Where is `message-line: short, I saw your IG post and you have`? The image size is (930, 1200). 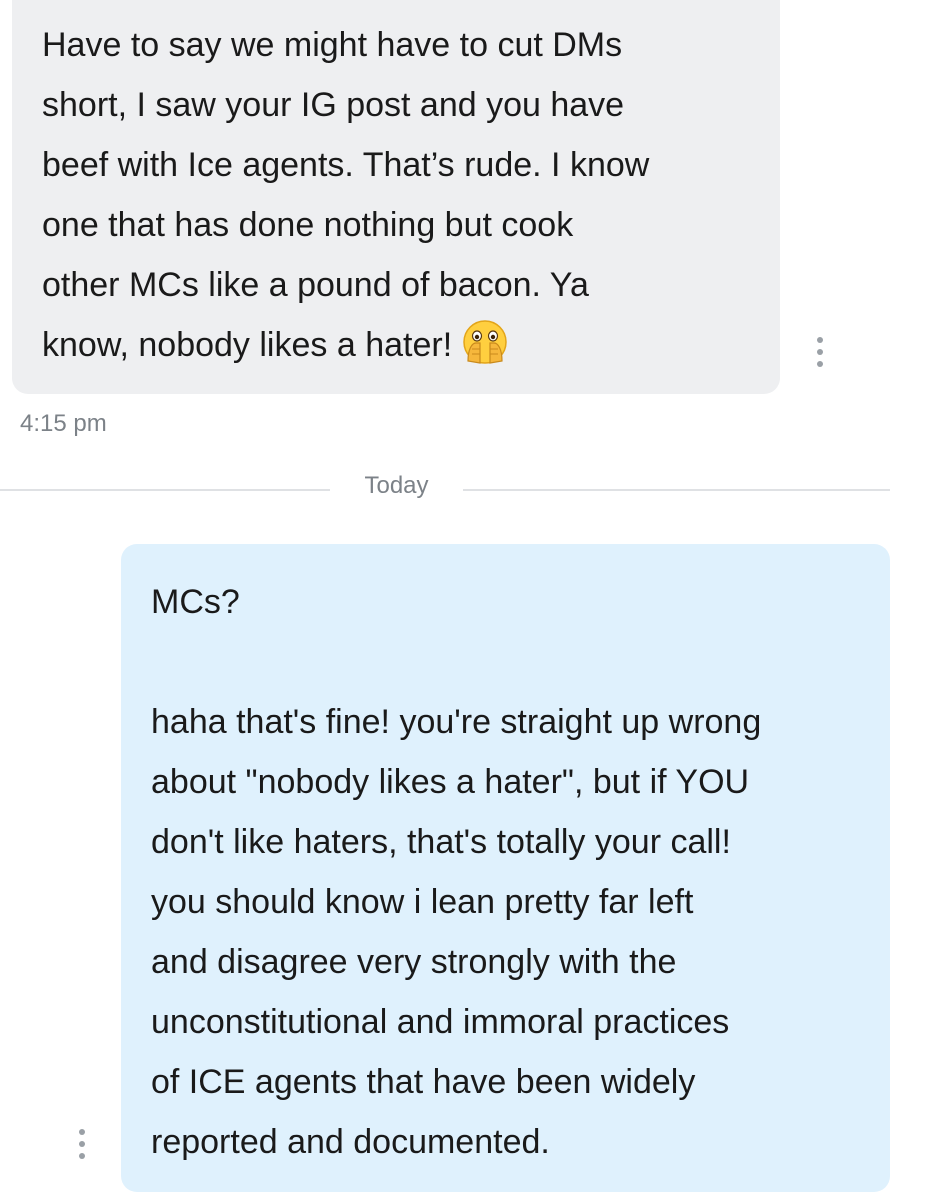
message-line: short, I saw your IG post and you have is located at coordinates (333, 105).